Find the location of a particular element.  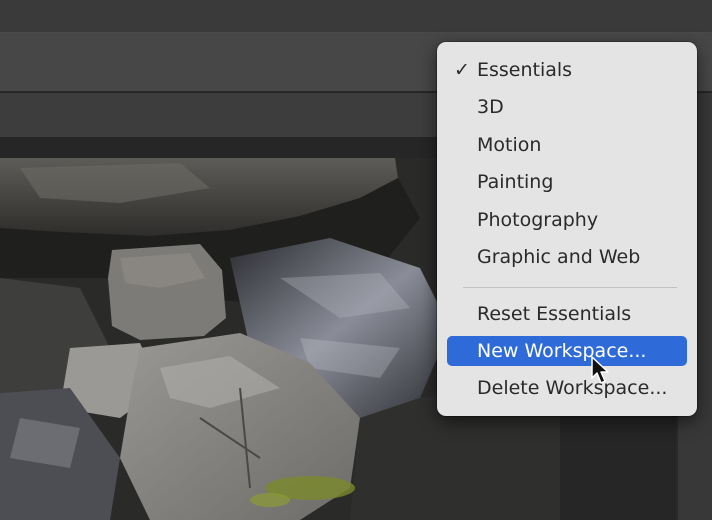

menu-item-photography: Photography is located at coordinates (567, 220).